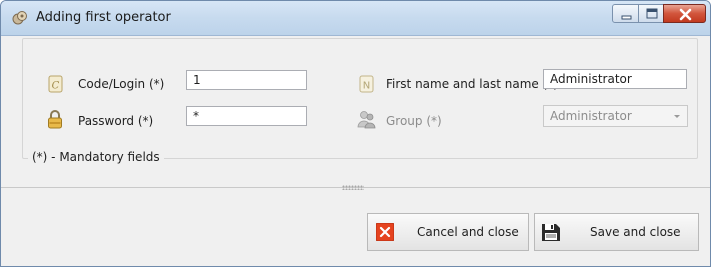  I want to click on users-group-icon, so click(366, 119).